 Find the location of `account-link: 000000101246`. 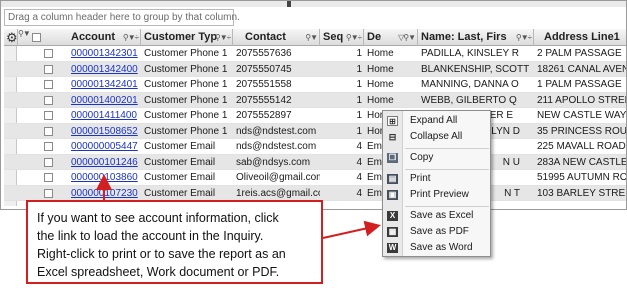

account-link: 000000101246 is located at coordinates (104, 162).